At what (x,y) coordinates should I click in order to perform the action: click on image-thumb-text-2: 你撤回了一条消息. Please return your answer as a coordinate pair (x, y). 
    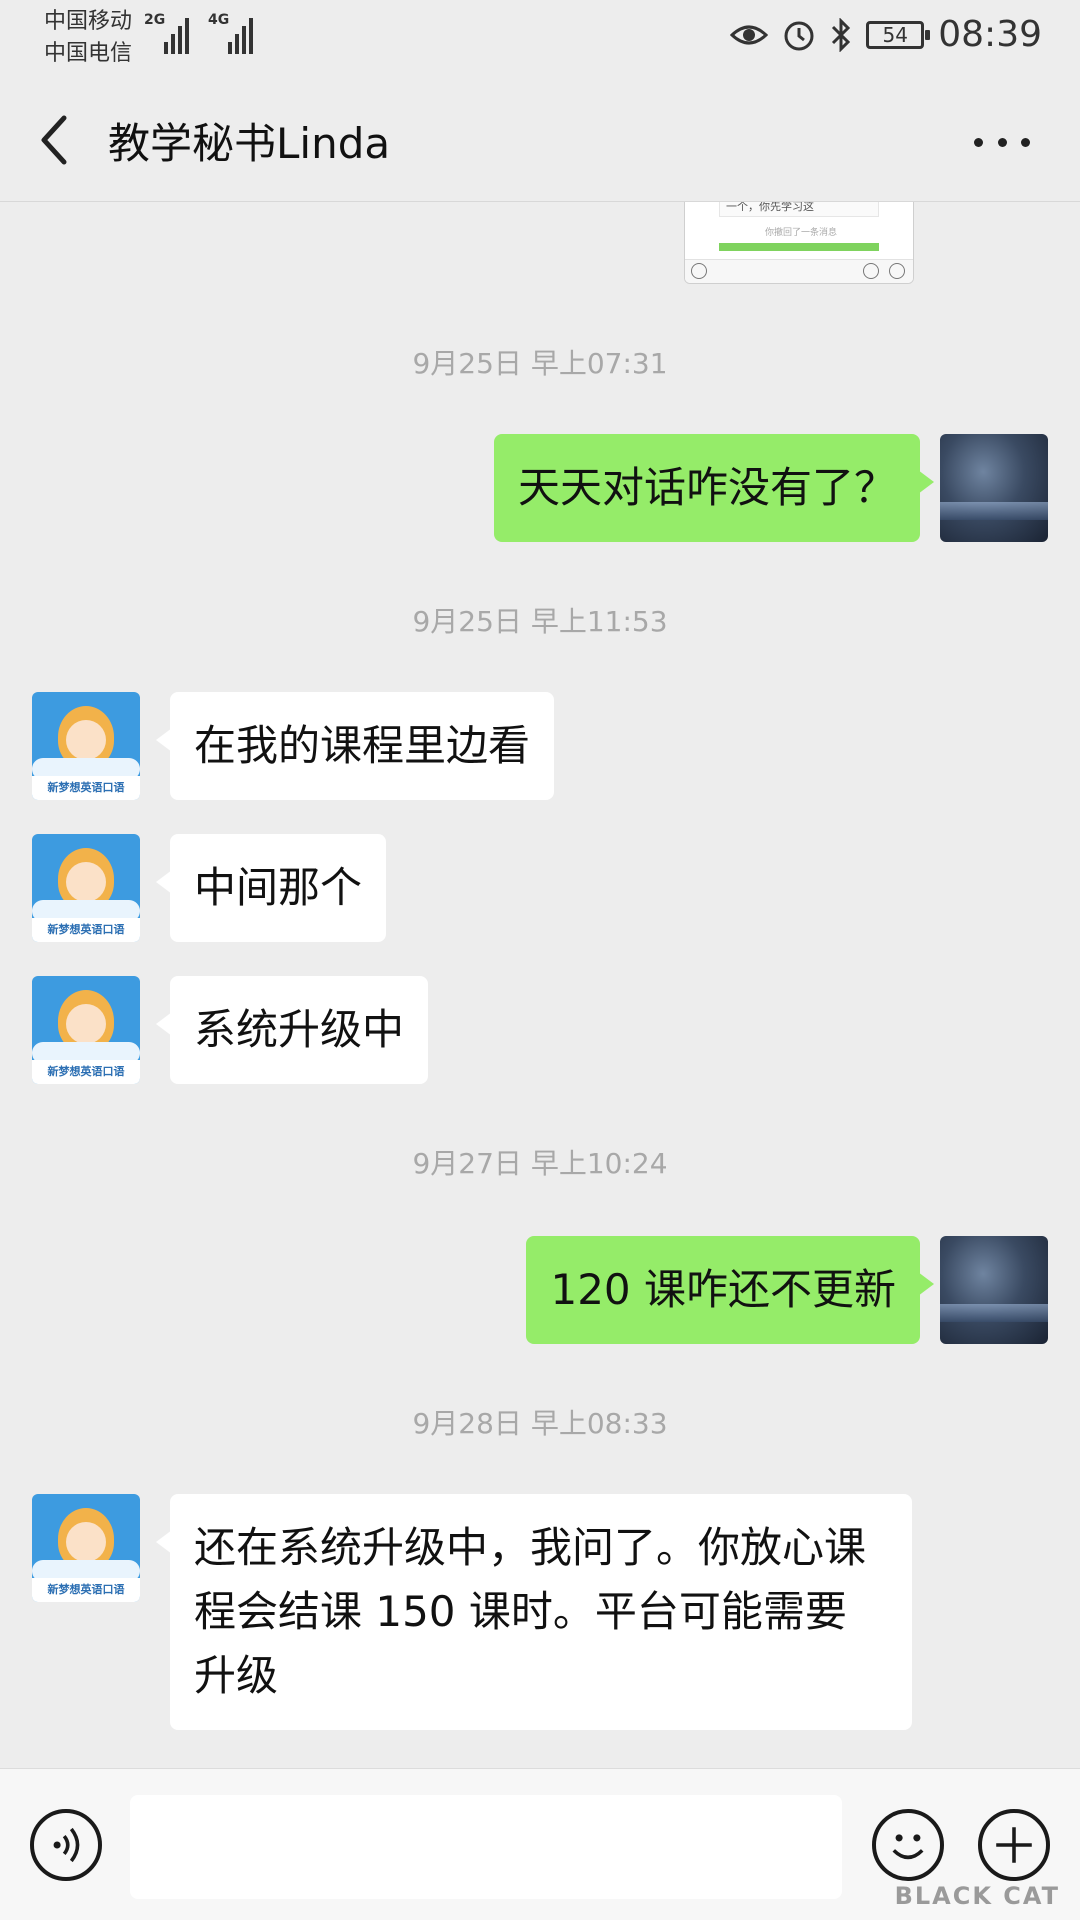
    Looking at the image, I should click on (801, 233).